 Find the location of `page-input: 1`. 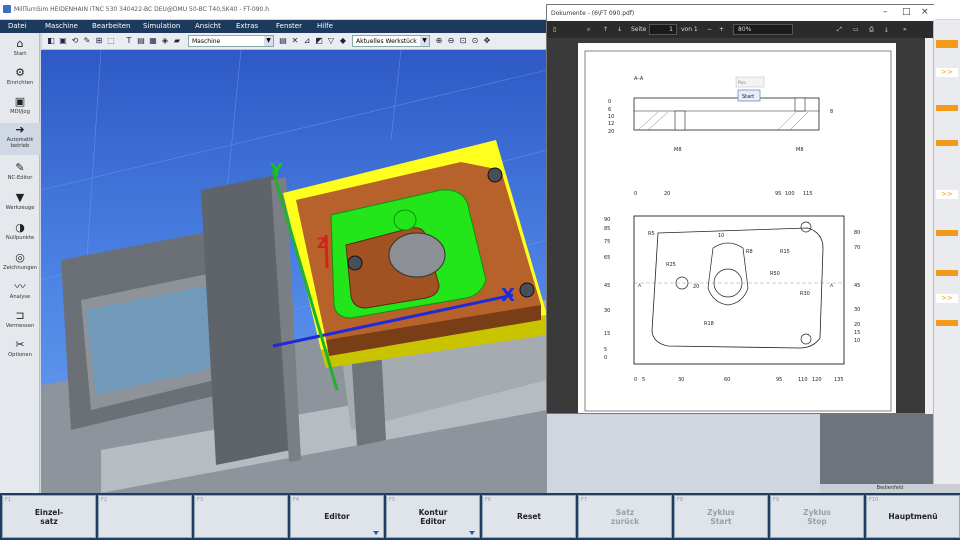

page-input: 1 is located at coordinates (663, 29).